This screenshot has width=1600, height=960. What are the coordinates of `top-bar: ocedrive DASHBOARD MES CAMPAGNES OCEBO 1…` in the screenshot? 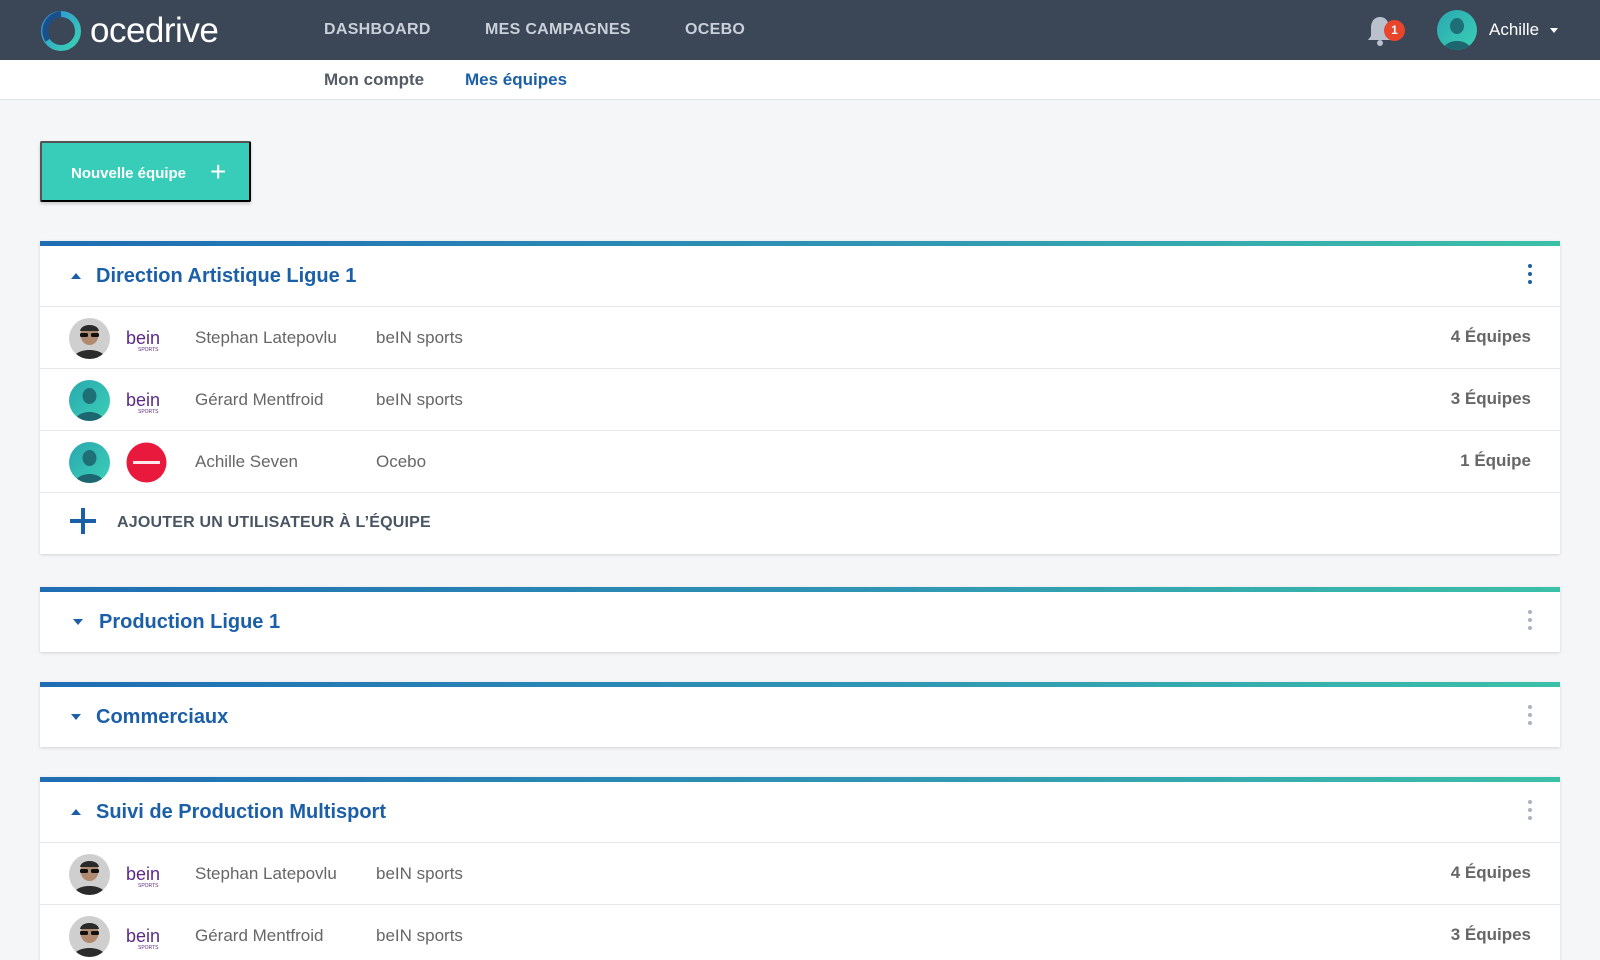 It's located at (800, 30).